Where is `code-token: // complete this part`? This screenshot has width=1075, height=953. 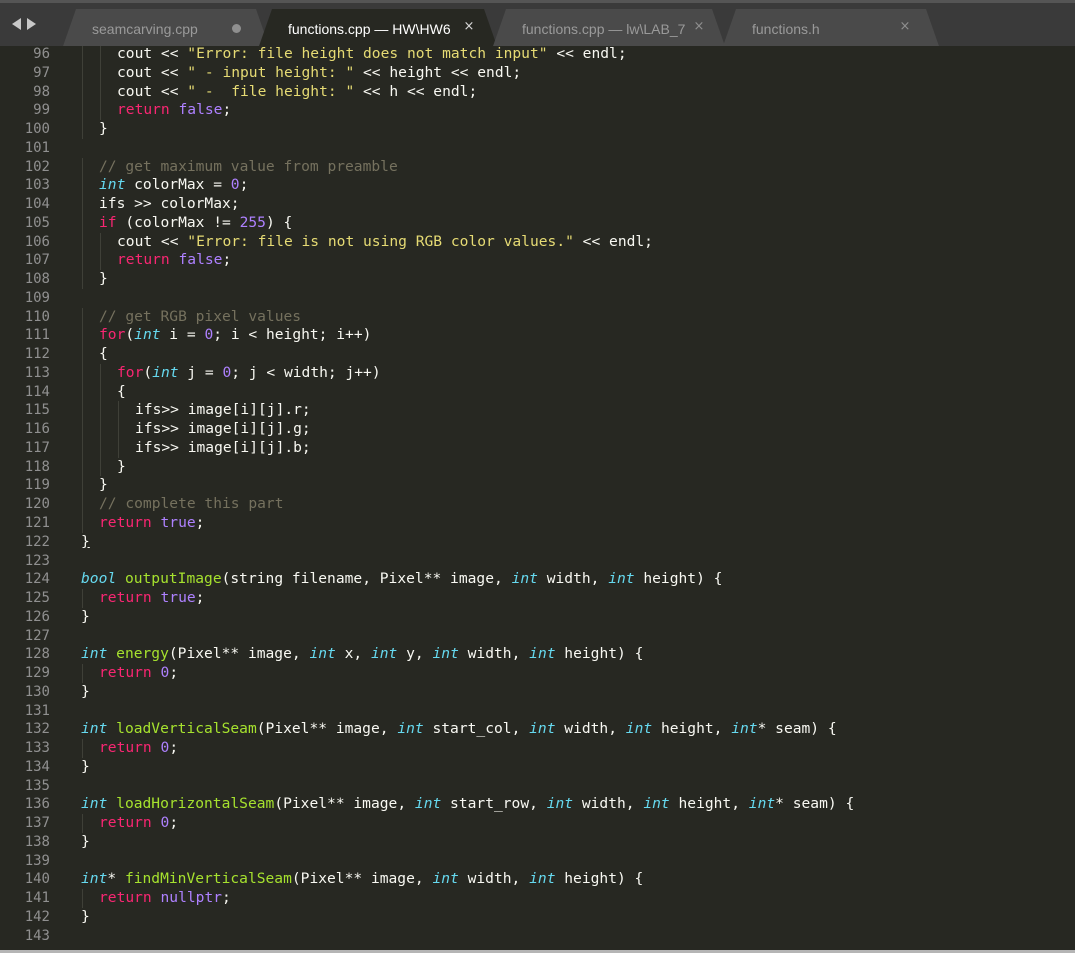
code-token: // complete this part is located at coordinates (191, 504).